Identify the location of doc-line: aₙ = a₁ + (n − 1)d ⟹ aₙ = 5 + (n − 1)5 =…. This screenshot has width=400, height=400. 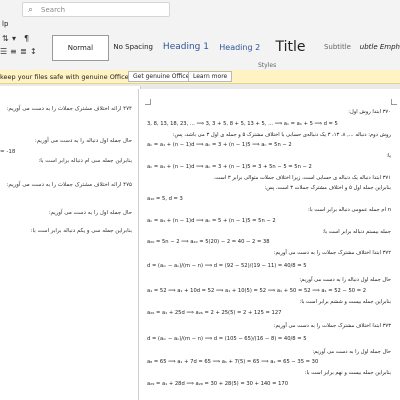
(211, 221).